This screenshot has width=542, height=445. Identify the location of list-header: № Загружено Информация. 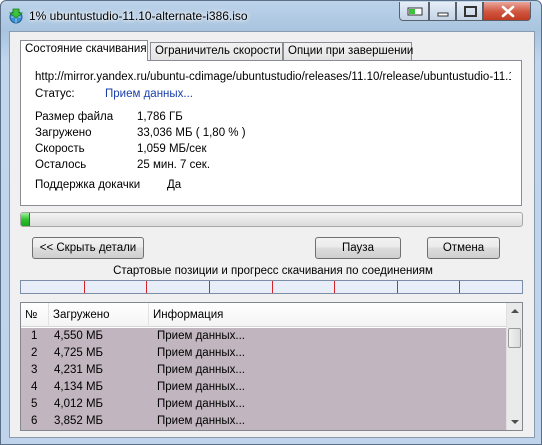
(264, 315).